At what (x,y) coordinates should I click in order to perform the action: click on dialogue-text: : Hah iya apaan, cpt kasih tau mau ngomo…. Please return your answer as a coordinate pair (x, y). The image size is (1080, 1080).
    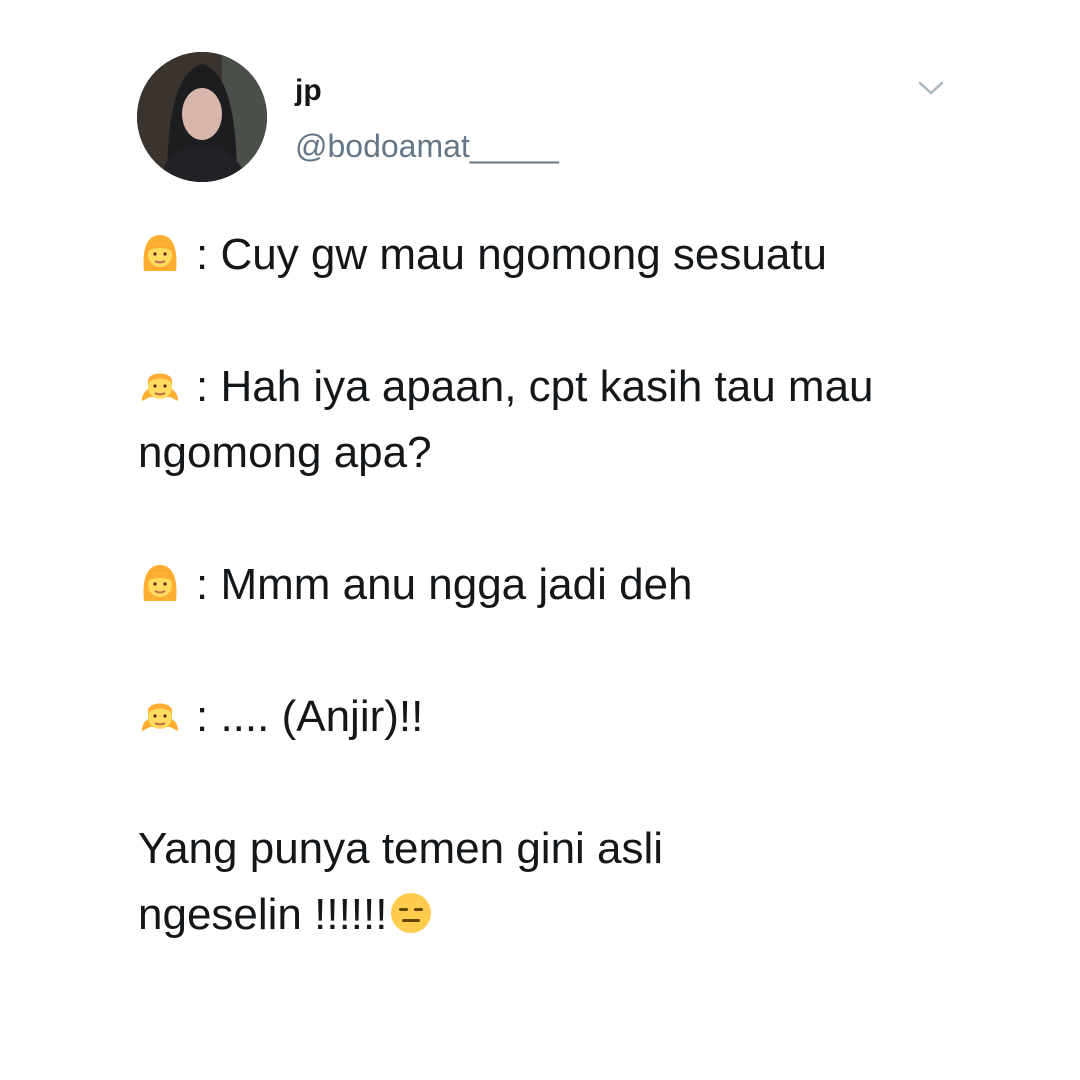
    Looking at the image, I should click on (506, 419).